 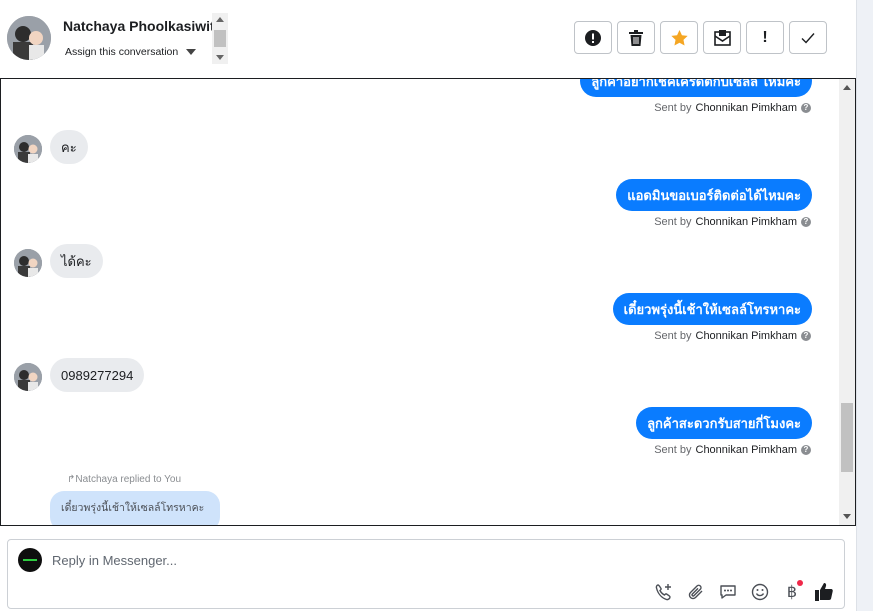 I want to click on payment-icon: ฿, so click(x=792, y=591).